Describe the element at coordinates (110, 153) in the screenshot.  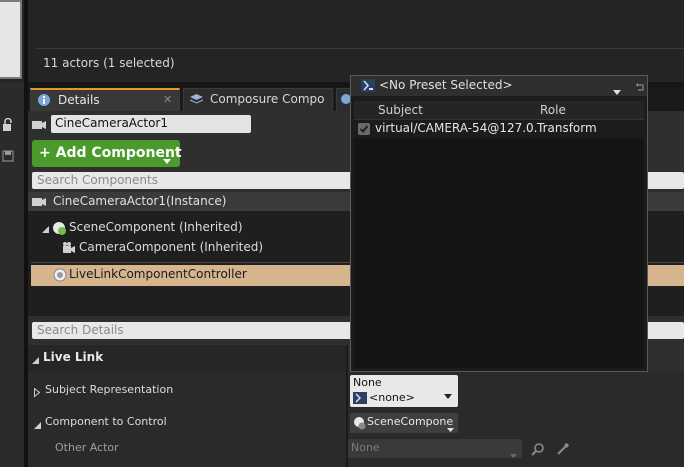
I see `add-component-label: + Add Component` at that location.